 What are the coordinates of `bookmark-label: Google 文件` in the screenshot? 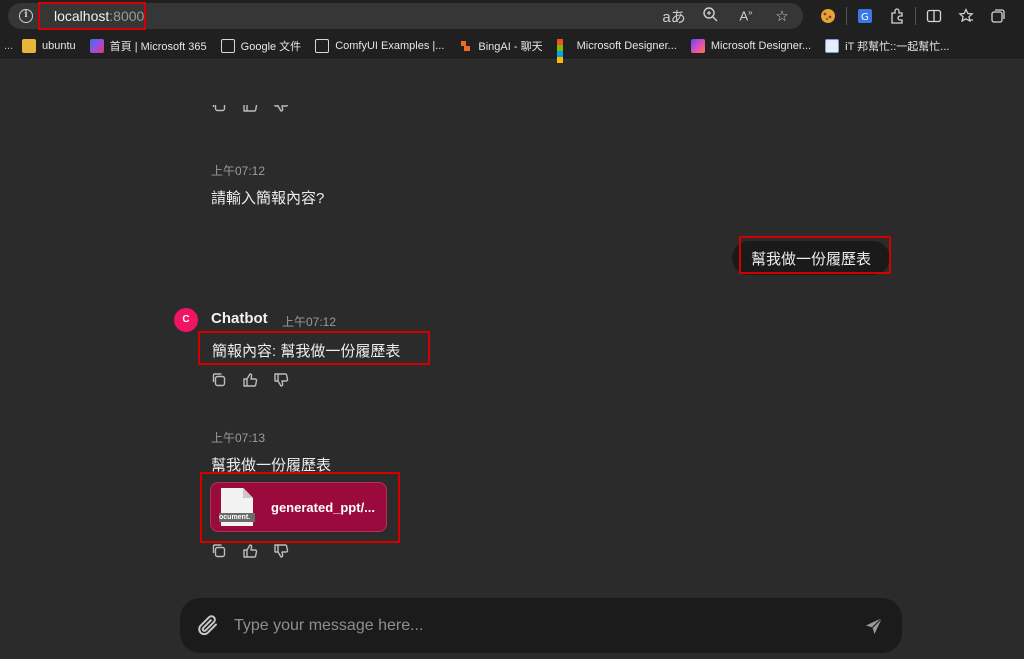 It's located at (271, 46).